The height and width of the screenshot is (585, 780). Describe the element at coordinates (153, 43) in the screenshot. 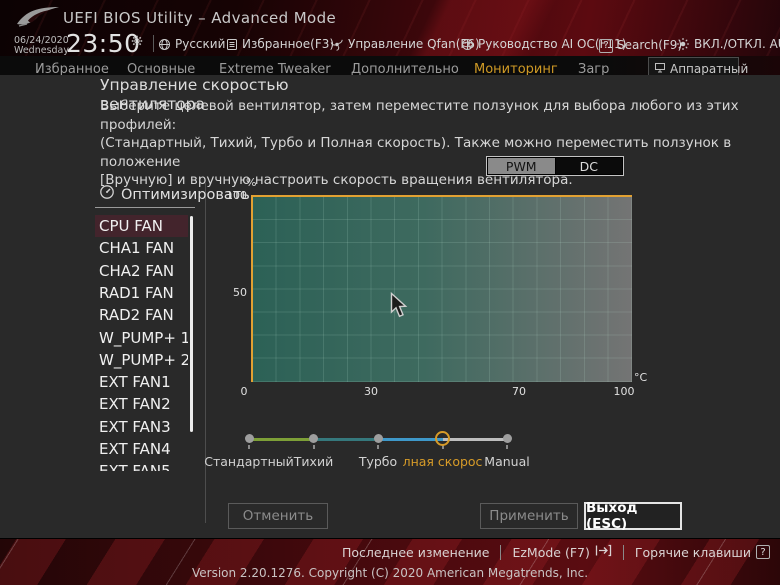

I see `header-separator` at that location.